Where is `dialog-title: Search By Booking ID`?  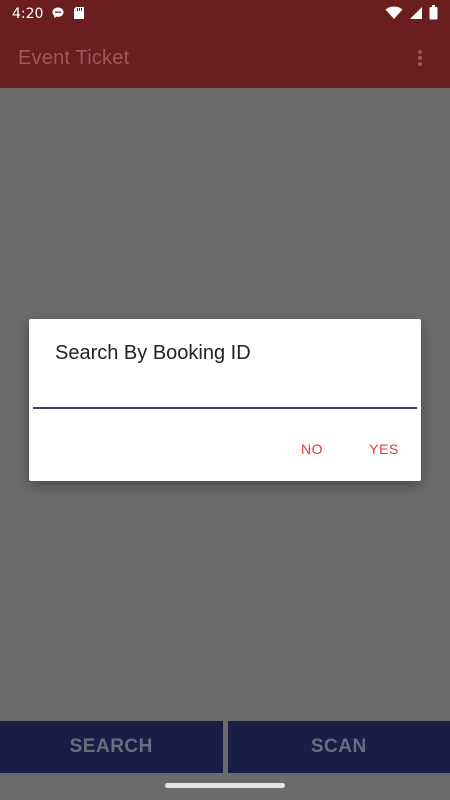
dialog-title: Search By Booking ID is located at coordinates (153, 353).